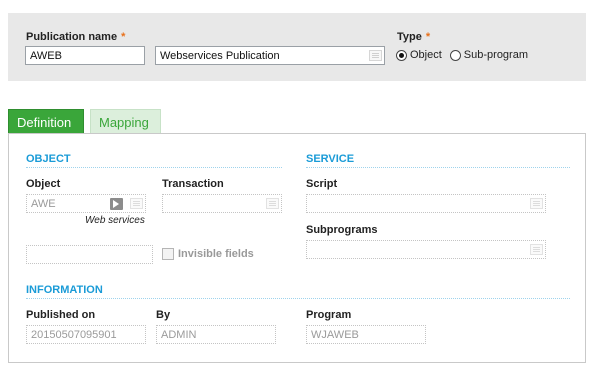 Image resolution: width=594 pixels, height=371 pixels. What do you see at coordinates (74, 335) in the screenshot?
I see `published-on-value: 20150507095901` at bounding box center [74, 335].